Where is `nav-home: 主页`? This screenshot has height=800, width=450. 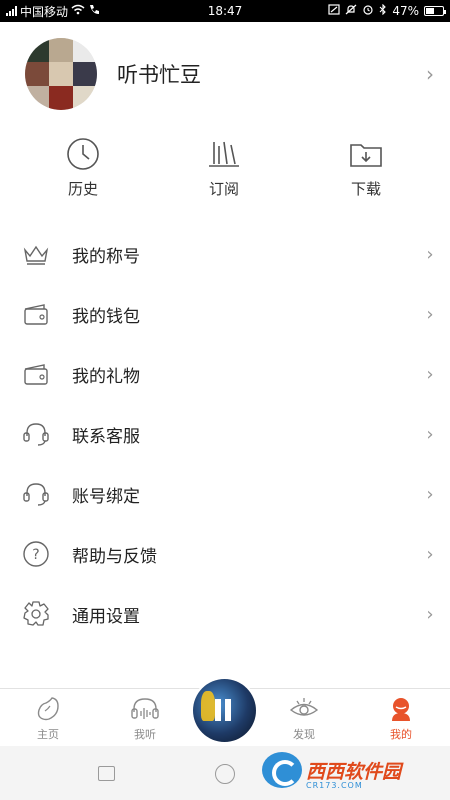
nav-home: 主页 is located at coordinates (48, 718).